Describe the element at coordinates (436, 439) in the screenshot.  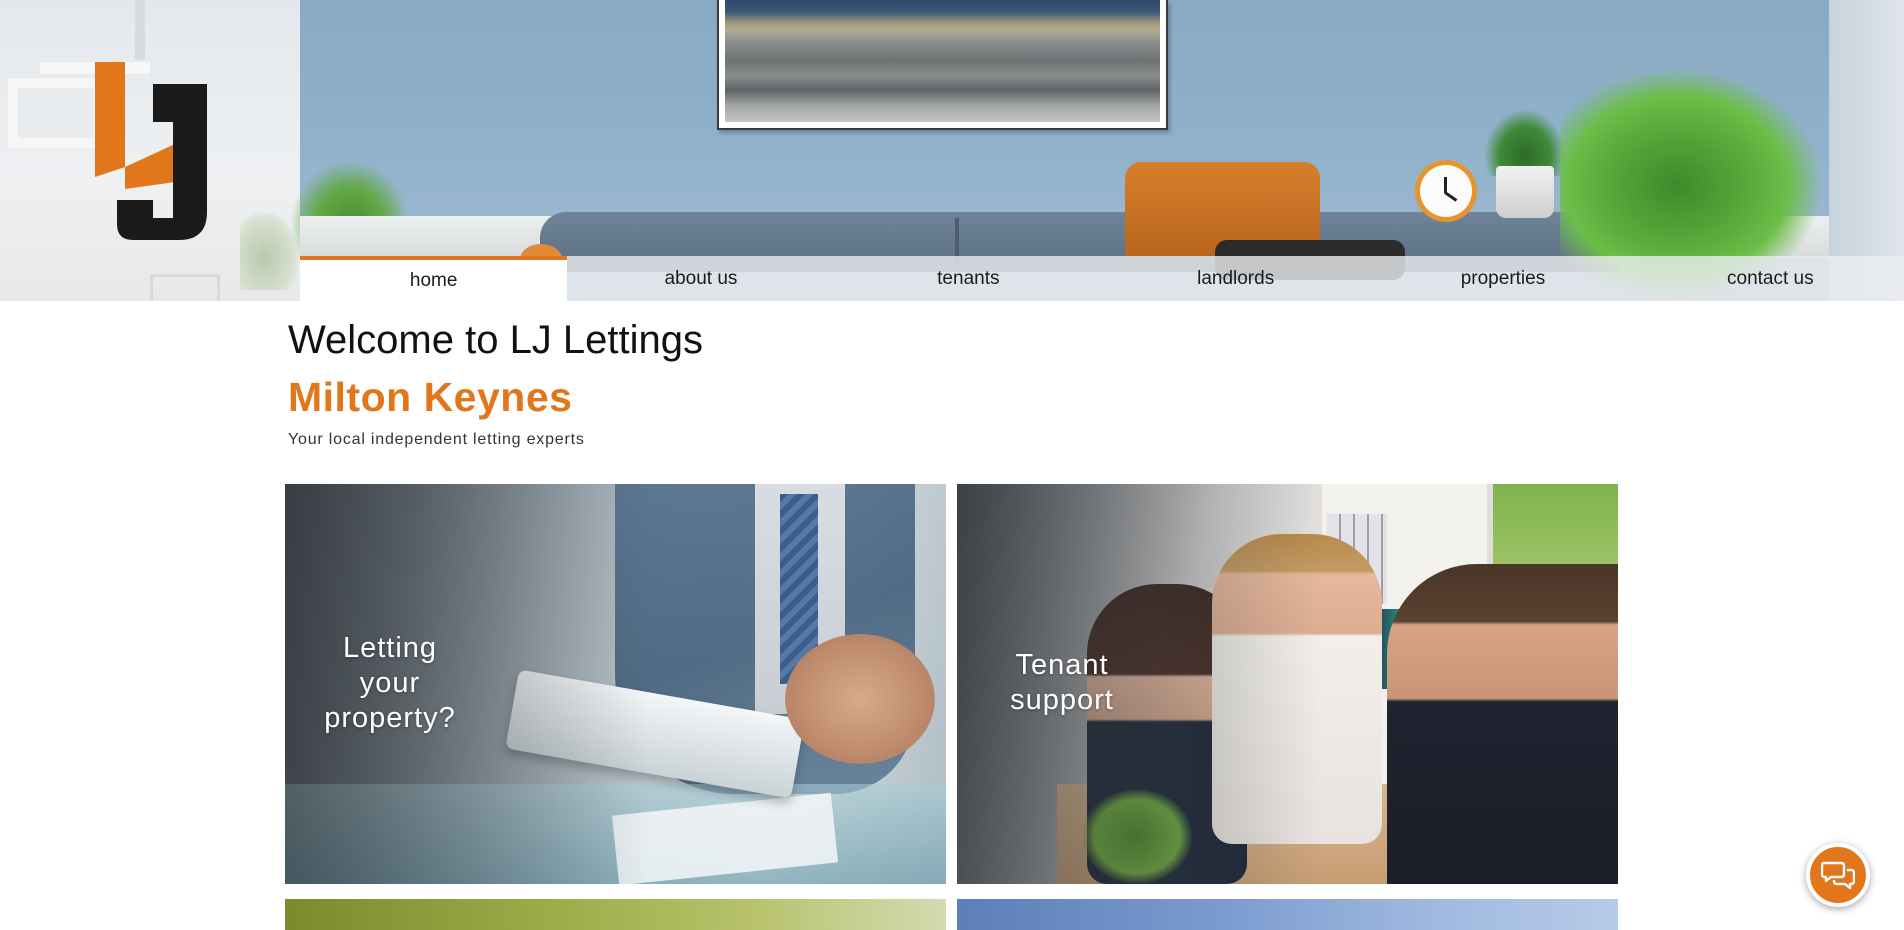
I see `tagline: Your local independent letting experts` at that location.